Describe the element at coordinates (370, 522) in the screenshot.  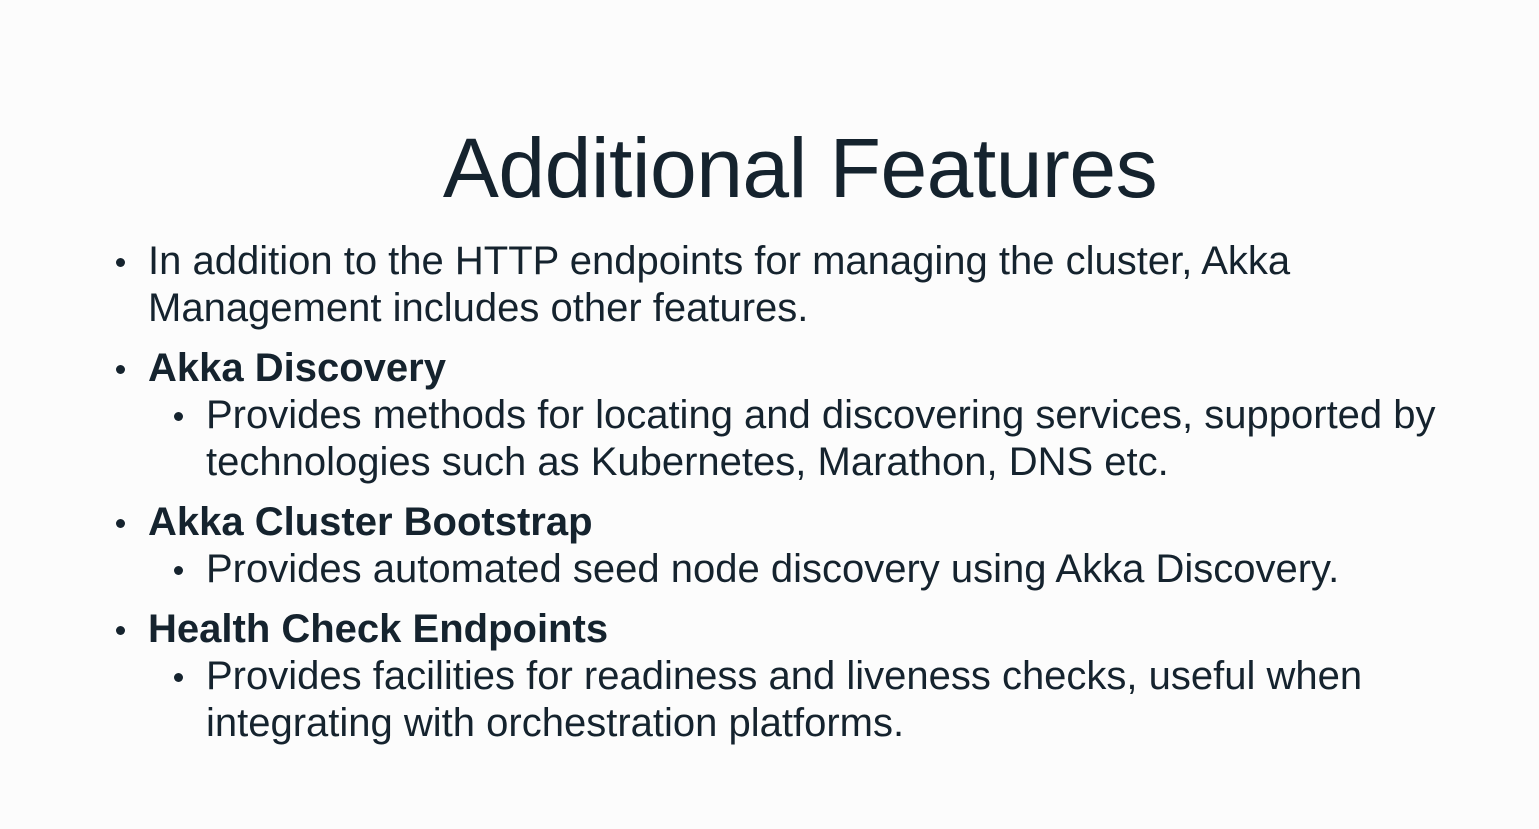
I see `bullet-heading: Akka Cluster Bootstrap` at that location.